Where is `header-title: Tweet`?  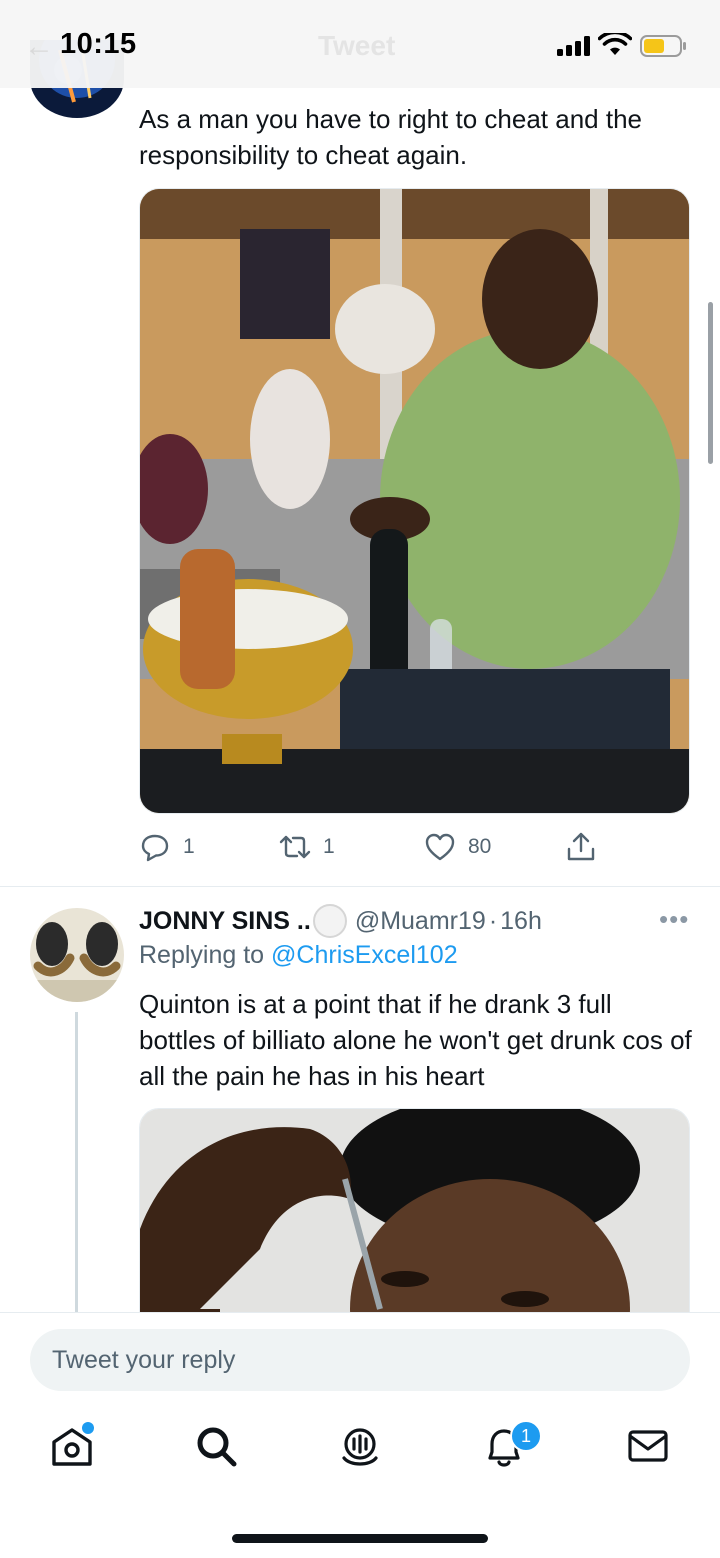 header-title: Tweet is located at coordinates (357, 45).